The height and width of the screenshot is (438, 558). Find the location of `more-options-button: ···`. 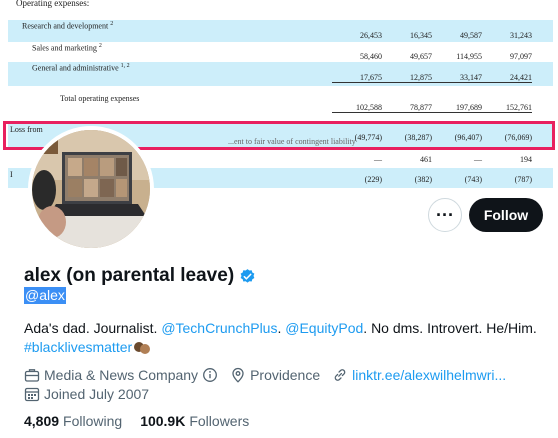

more-options-button: ··· is located at coordinates (445, 215).